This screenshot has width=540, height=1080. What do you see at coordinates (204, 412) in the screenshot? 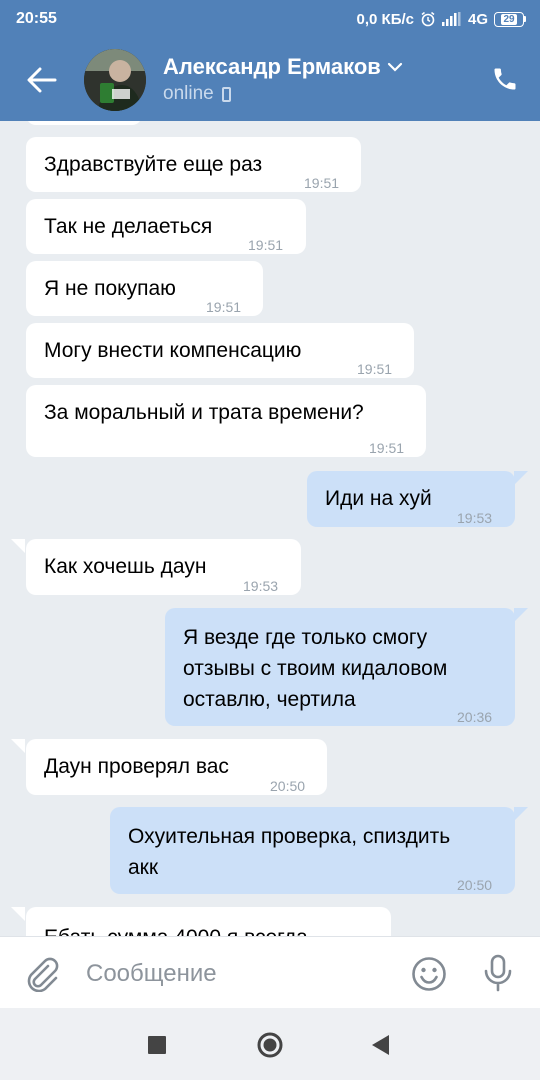
I see `message-text: За моральный и трата времени?` at bounding box center [204, 412].